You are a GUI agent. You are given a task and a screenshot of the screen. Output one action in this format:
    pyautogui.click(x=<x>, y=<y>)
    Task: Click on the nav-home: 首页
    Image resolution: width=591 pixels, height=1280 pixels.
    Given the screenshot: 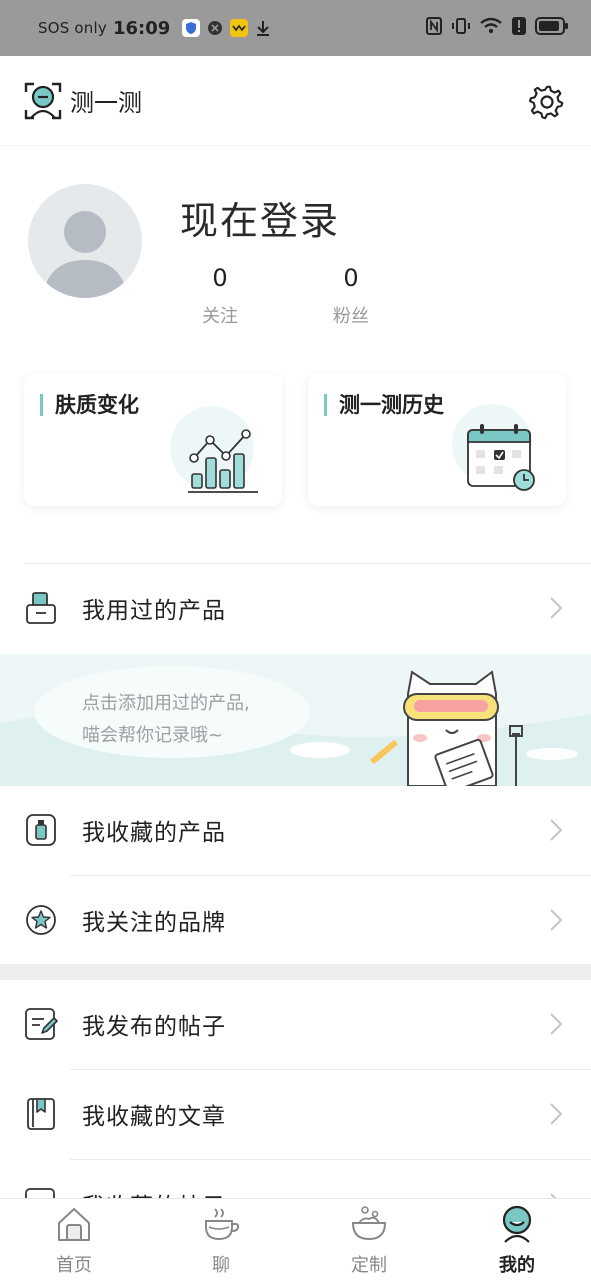 What is the action you would take?
    pyautogui.click(x=74, y=1239)
    